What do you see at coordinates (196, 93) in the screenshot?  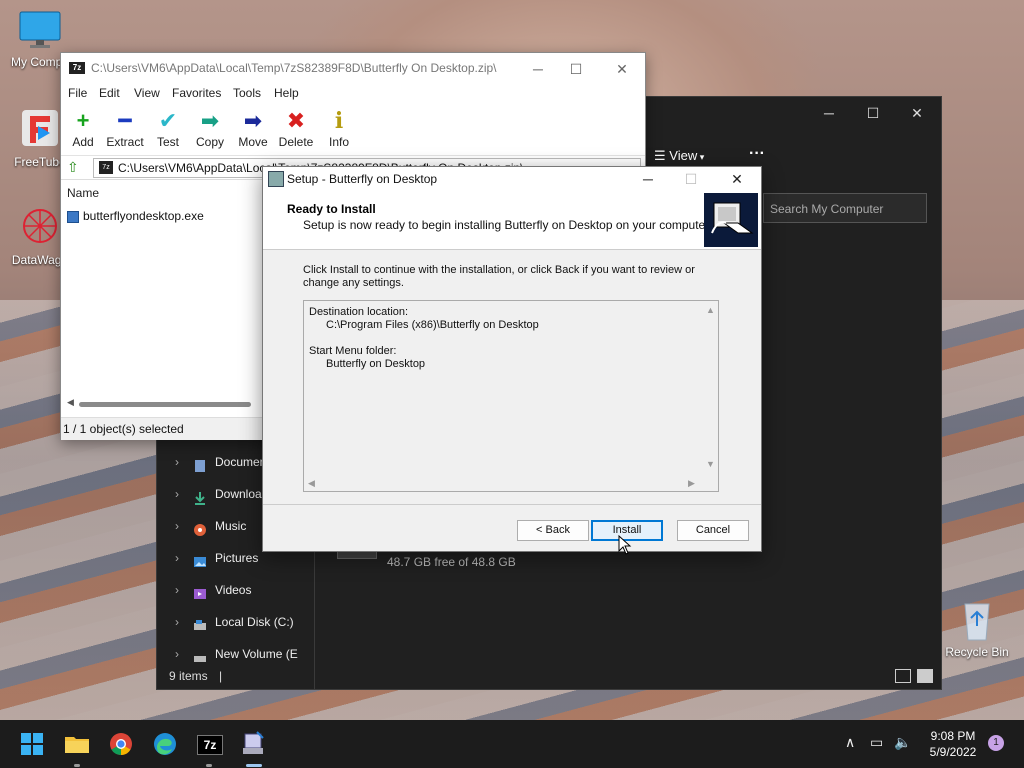 I see `menu-favorites: Favorites` at bounding box center [196, 93].